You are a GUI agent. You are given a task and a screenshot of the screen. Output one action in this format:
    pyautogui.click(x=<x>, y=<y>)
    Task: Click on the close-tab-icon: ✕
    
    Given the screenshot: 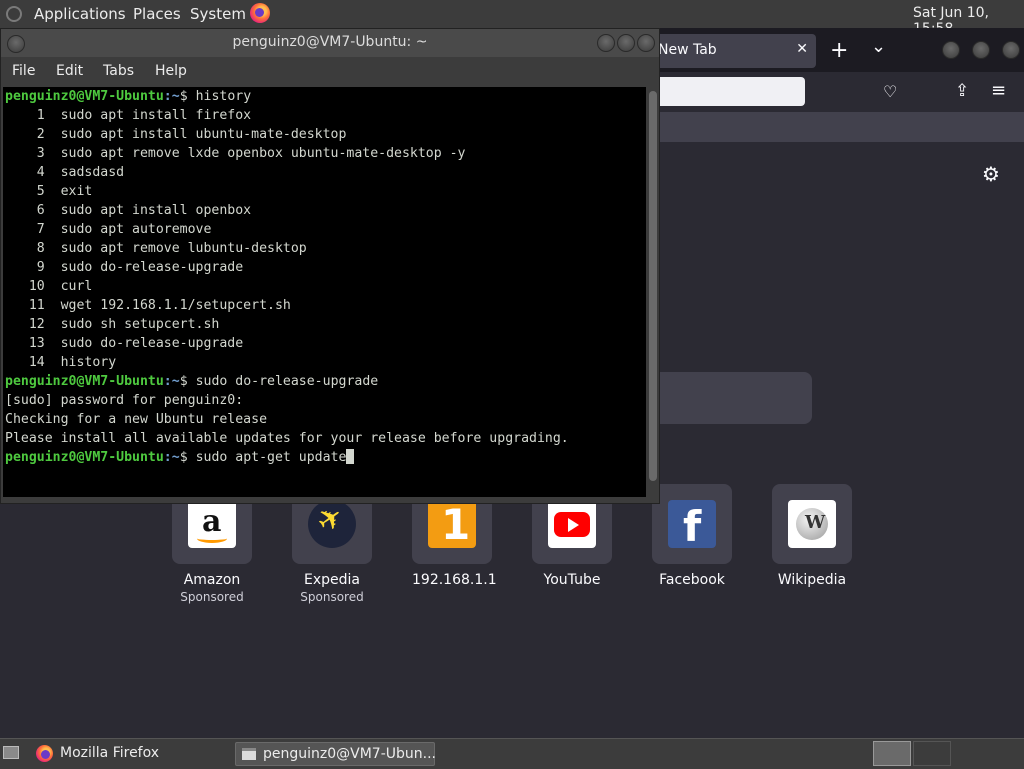 What is the action you would take?
    pyautogui.click(x=802, y=49)
    